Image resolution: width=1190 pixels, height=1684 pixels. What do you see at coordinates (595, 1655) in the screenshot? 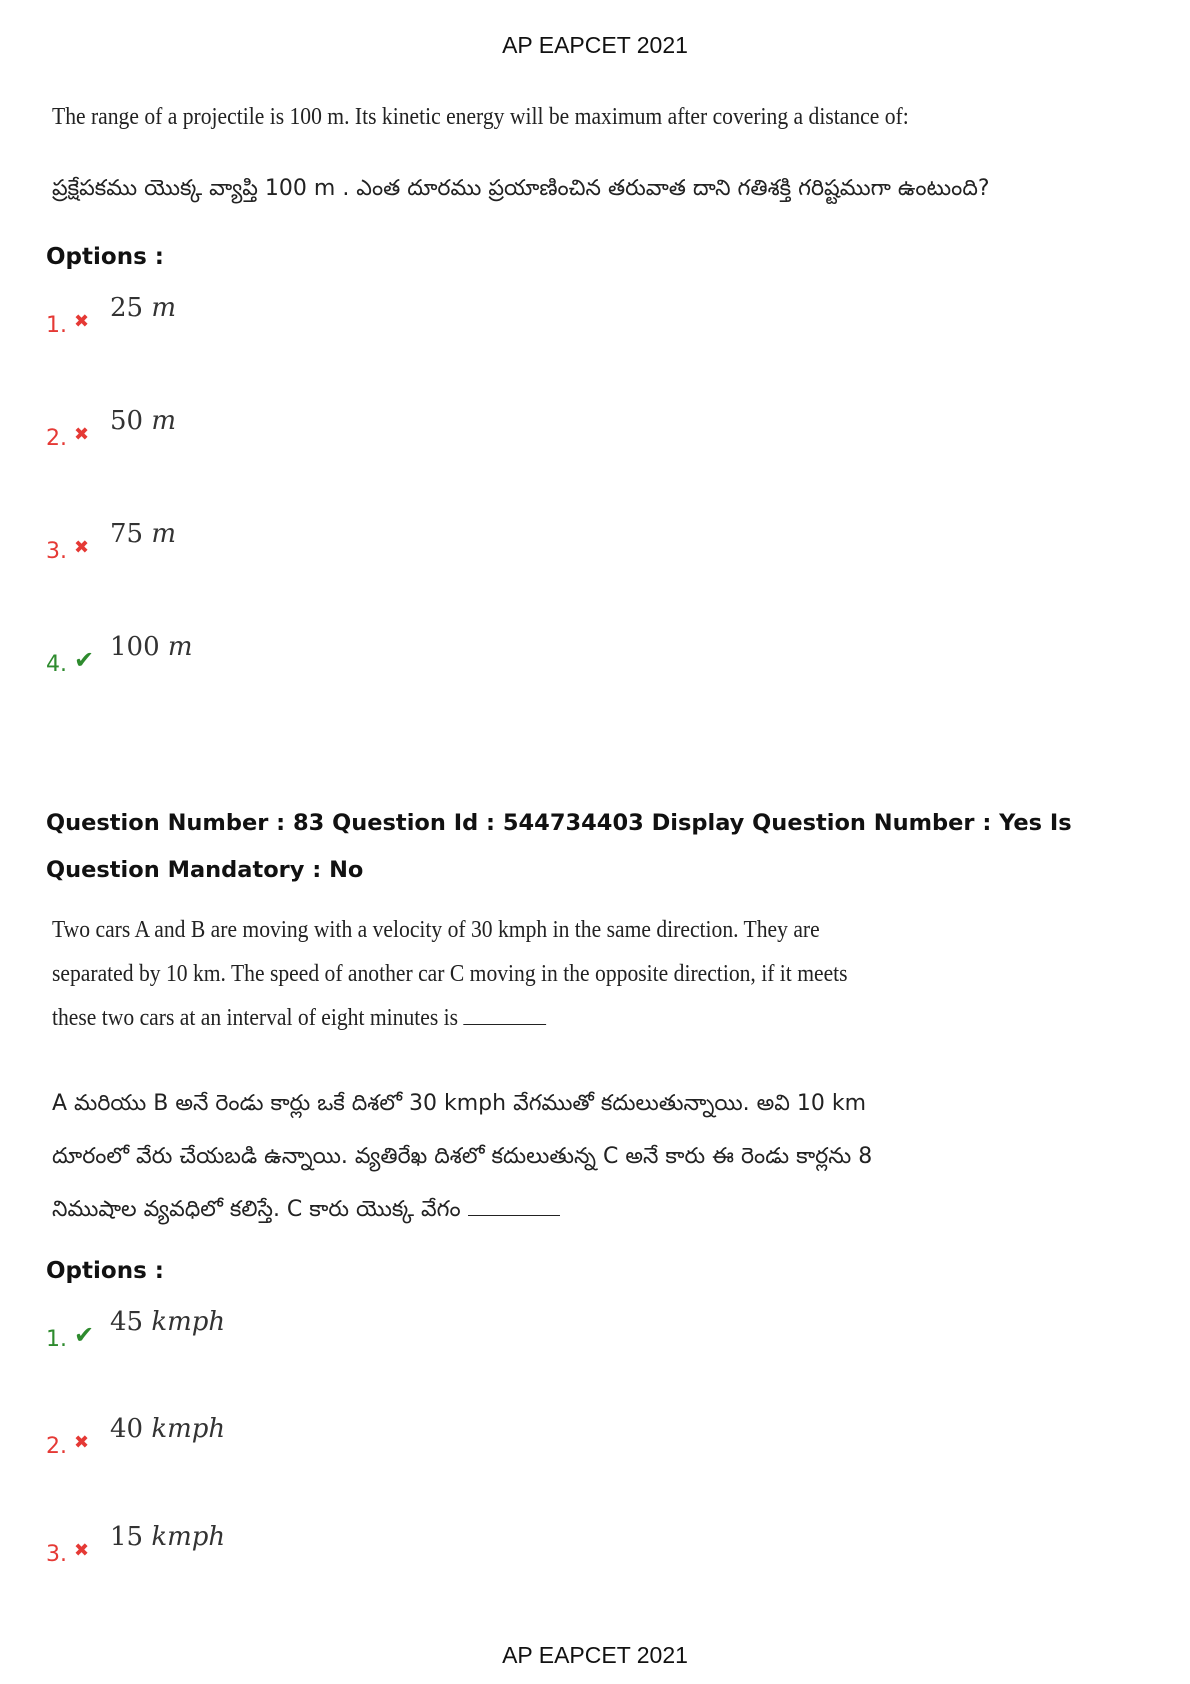
I see `page-footer: AP EAPCET 2021` at bounding box center [595, 1655].